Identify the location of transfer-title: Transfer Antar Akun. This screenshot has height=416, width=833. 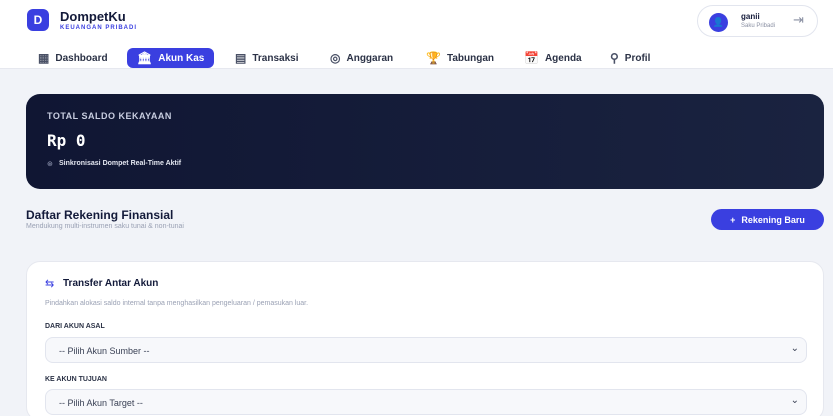
(111, 283).